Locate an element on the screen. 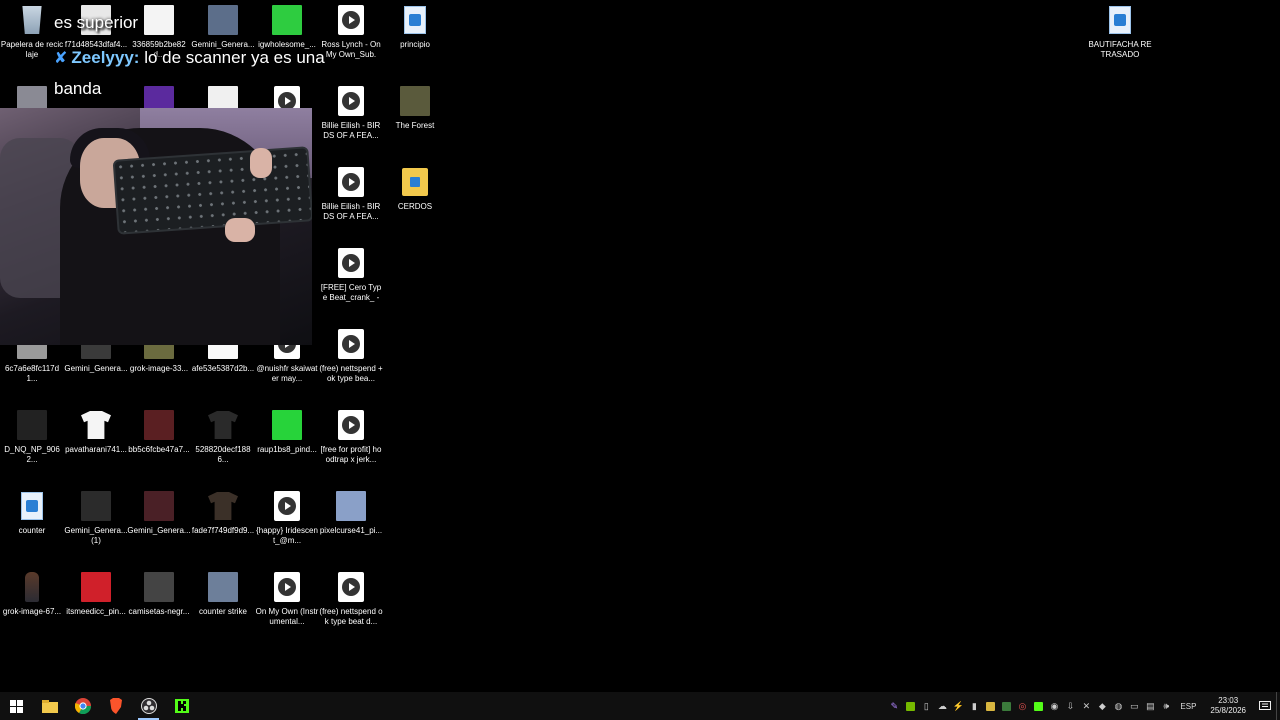  desktop-icon: CERDOS is located at coordinates (415, 199).